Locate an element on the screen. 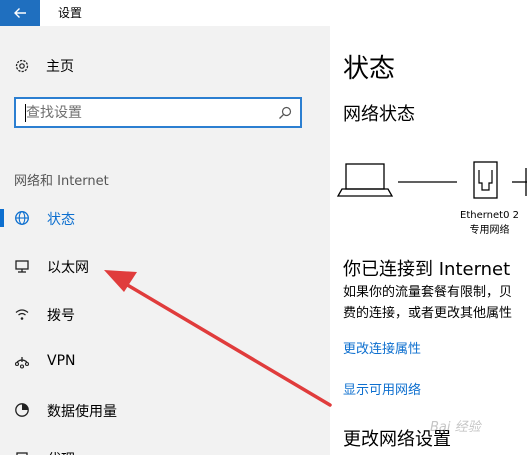 This screenshot has height=455, width=527. sidebar-item-vpn: VPN is located at coordinates (165, 362).